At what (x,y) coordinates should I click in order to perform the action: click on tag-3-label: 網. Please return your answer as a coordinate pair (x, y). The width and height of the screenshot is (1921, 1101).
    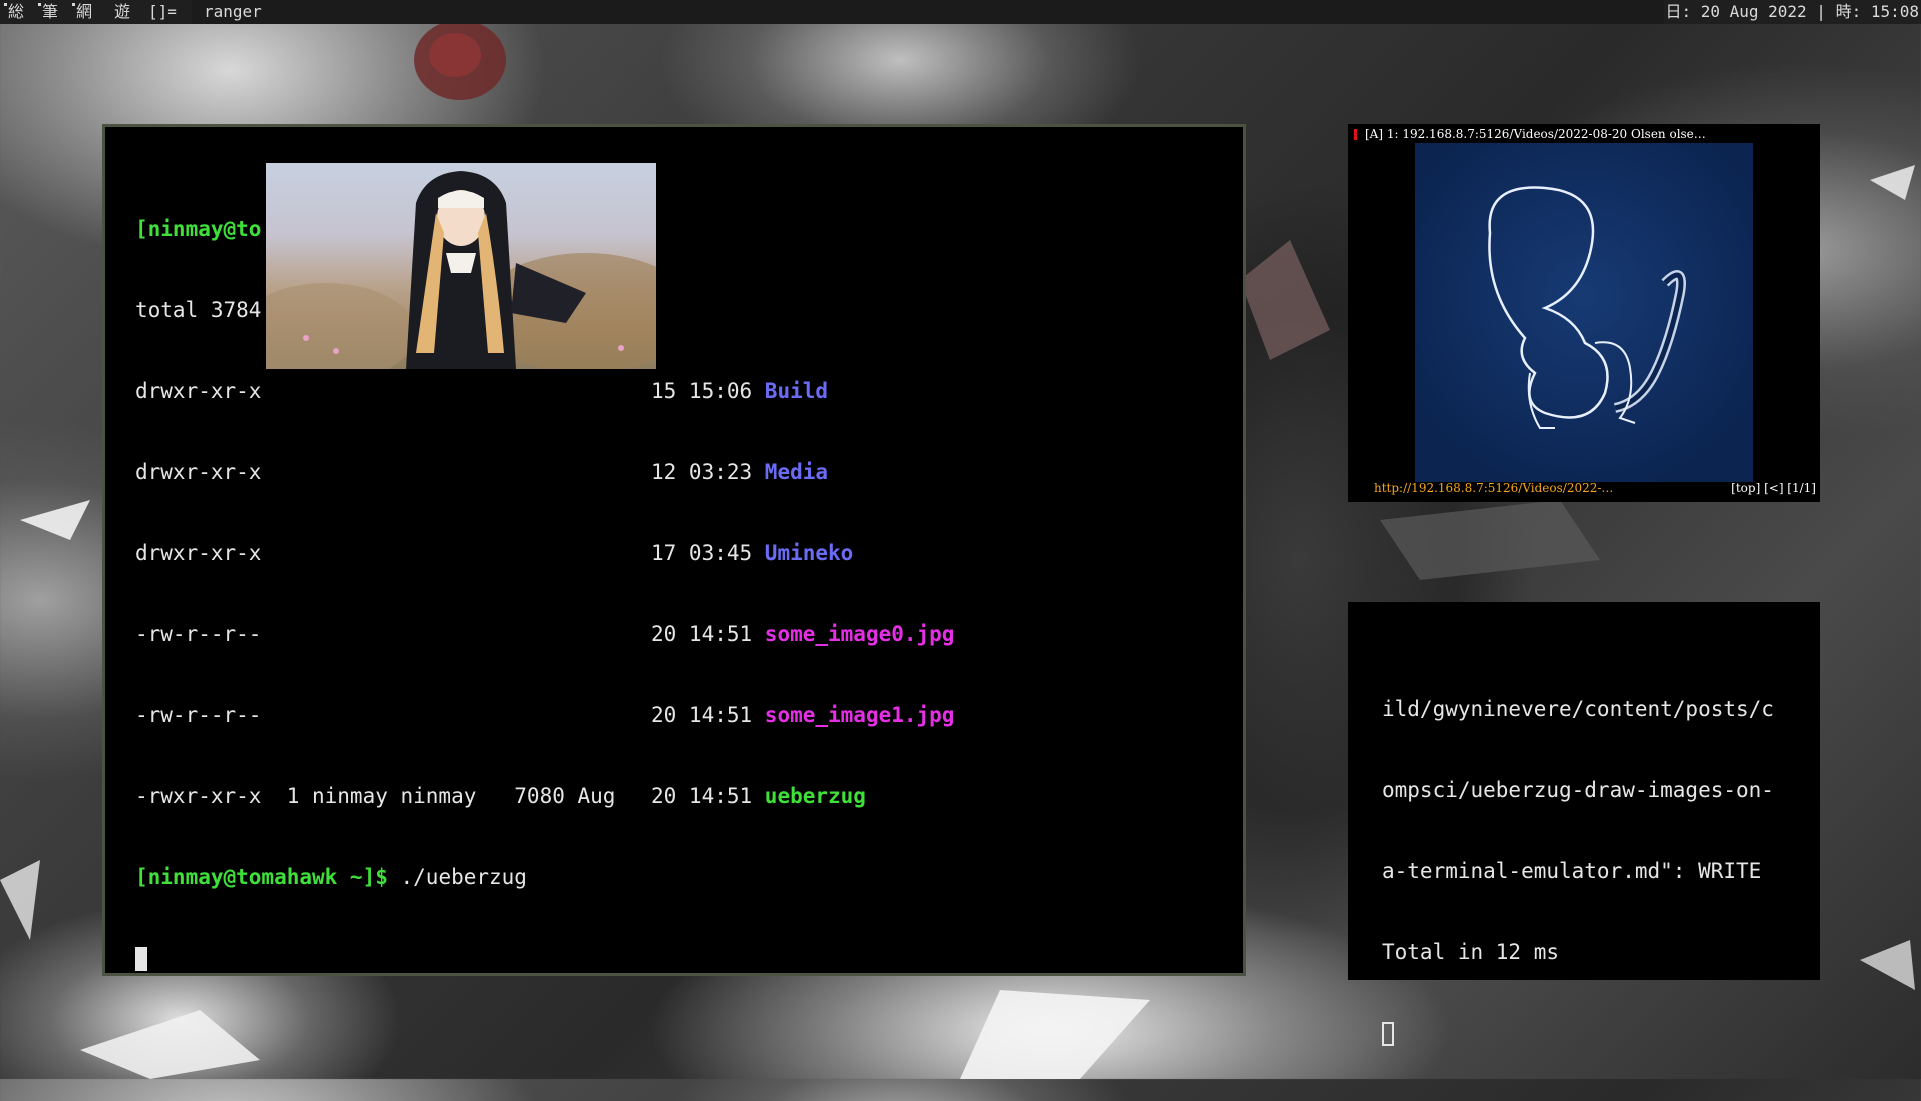
    Looking at the image, I should click on (84, 11).